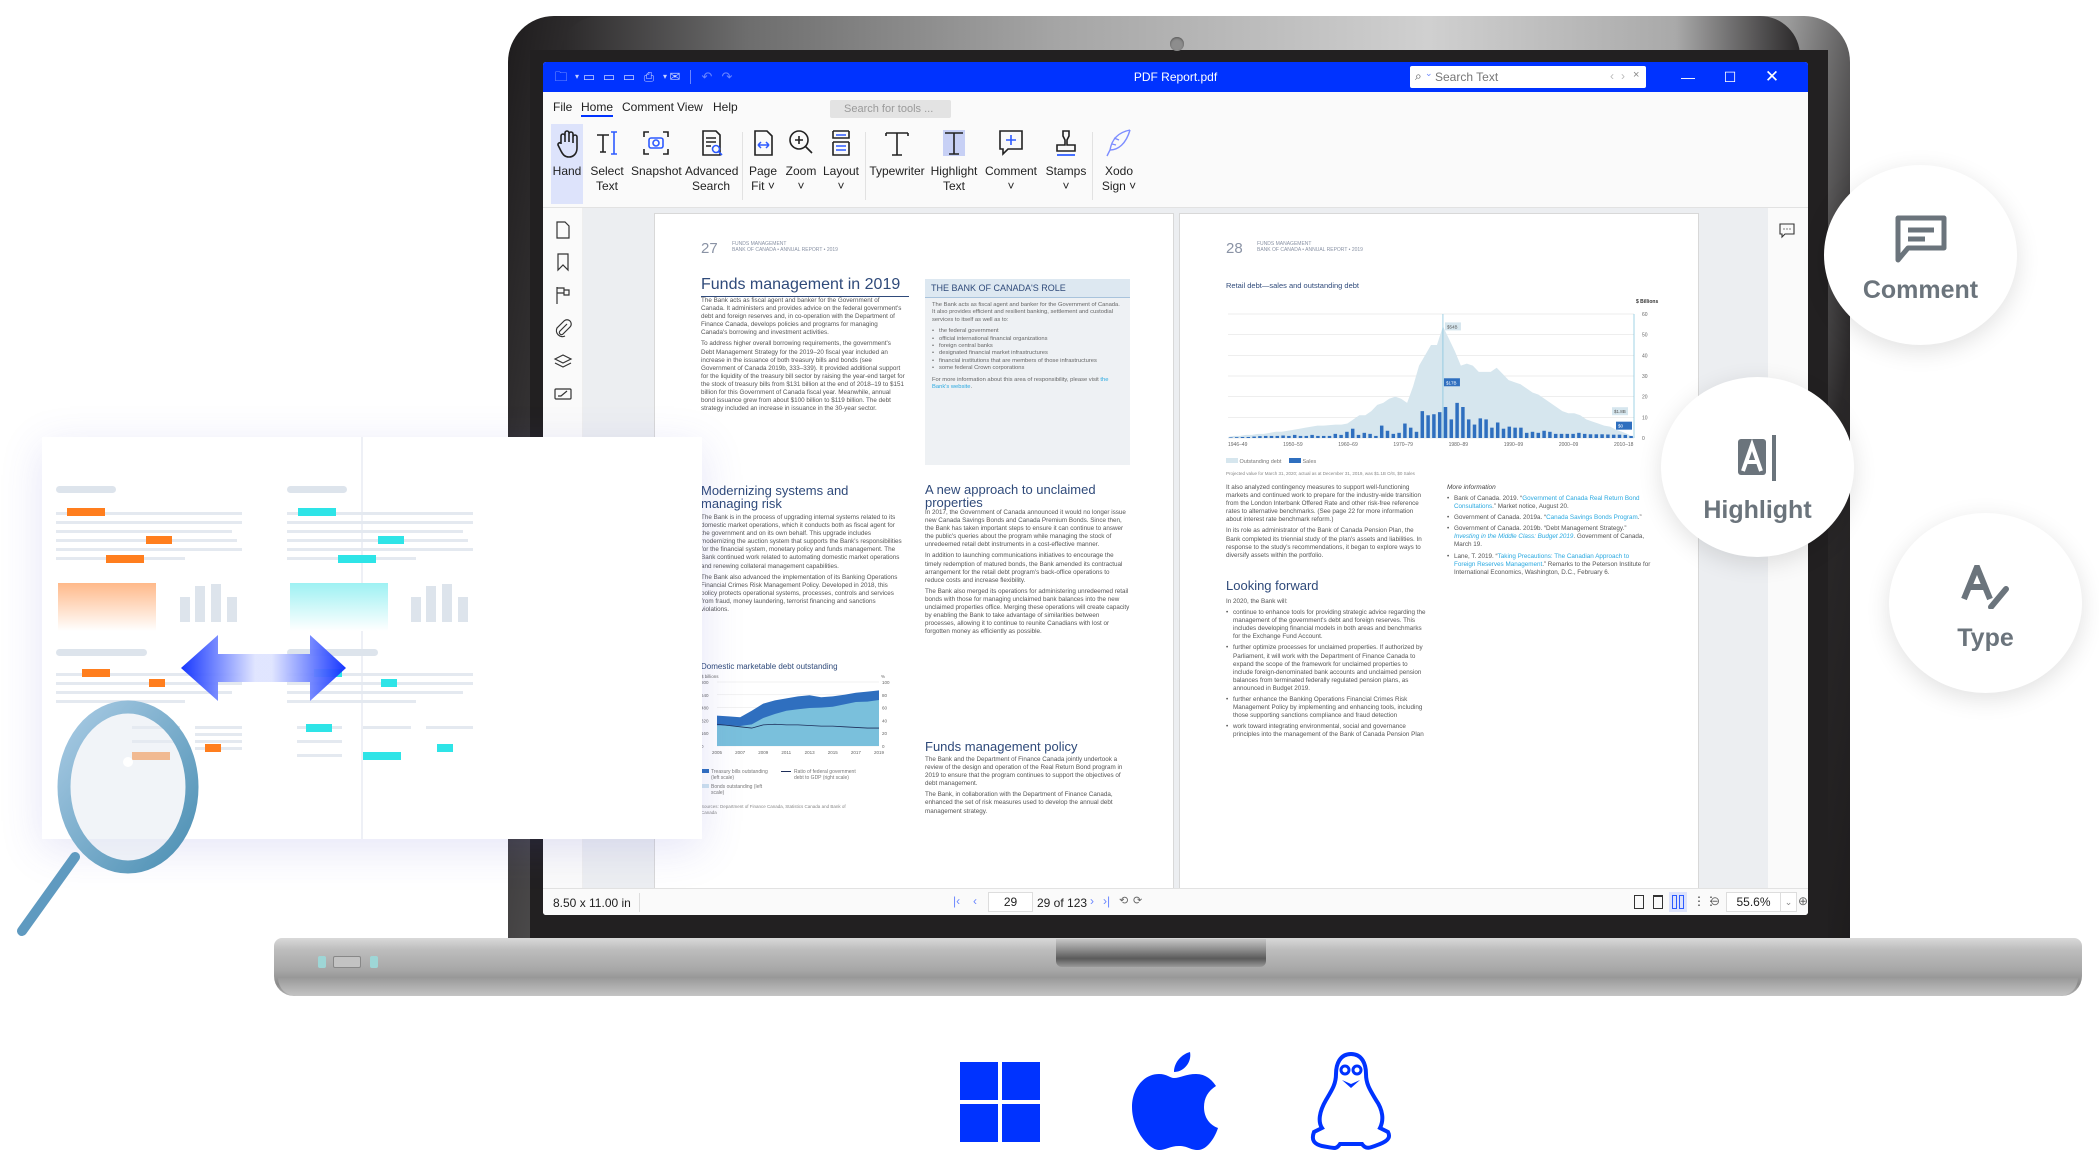 The image size is (2099, 1152). Describe the element at coordinates (1062, 903) in the screenshot. I see `page-count: 29 of 123` at that location.